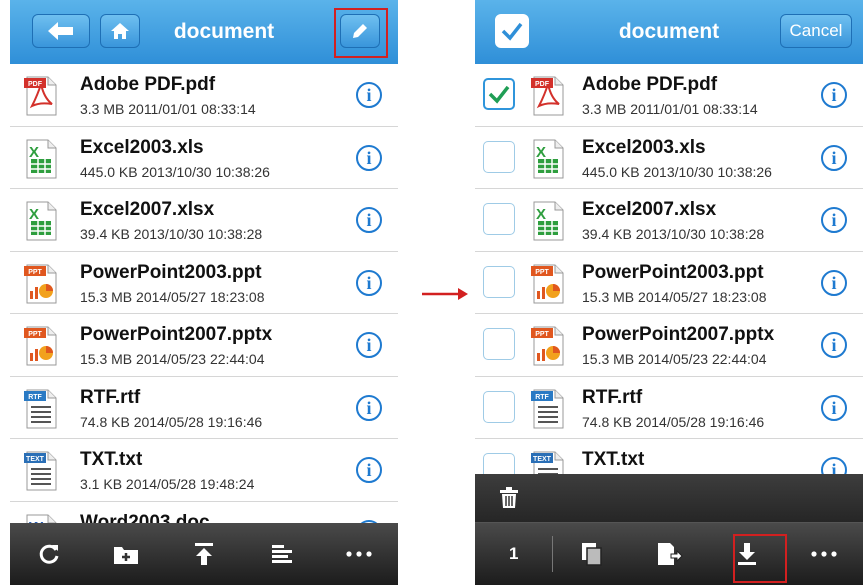  I want to click on rtf-file-icon: RTF, so click(548, 409).